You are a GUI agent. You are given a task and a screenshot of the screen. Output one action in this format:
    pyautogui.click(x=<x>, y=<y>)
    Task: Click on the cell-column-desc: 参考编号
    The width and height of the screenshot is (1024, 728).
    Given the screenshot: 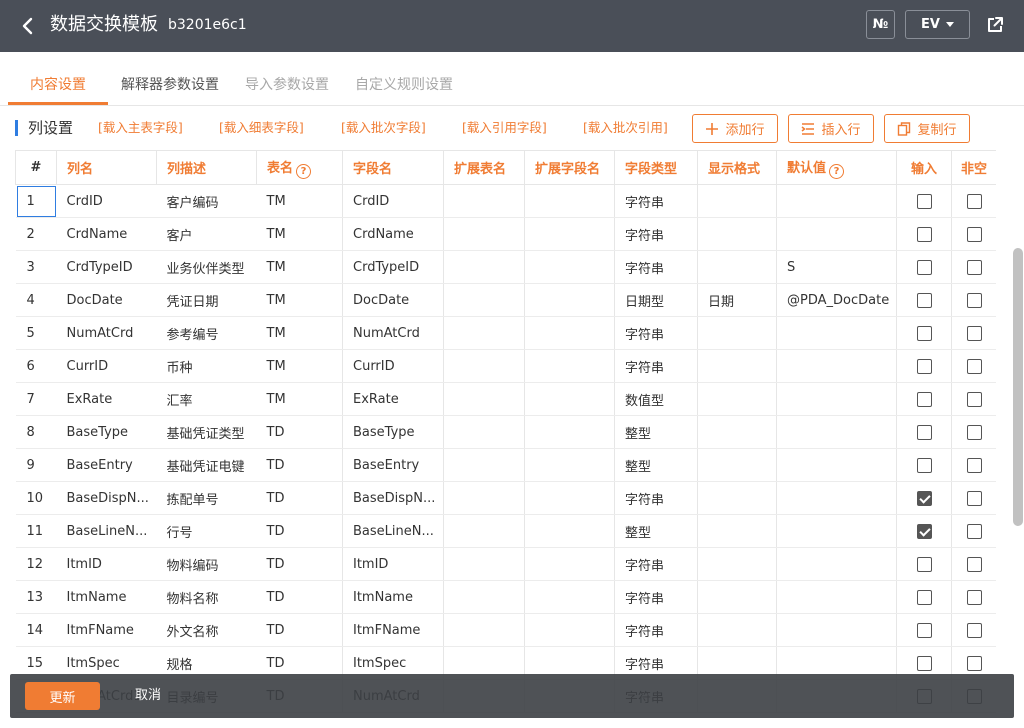 What is the action you would take?
    pyautogui.click(x=206, y=333)
    